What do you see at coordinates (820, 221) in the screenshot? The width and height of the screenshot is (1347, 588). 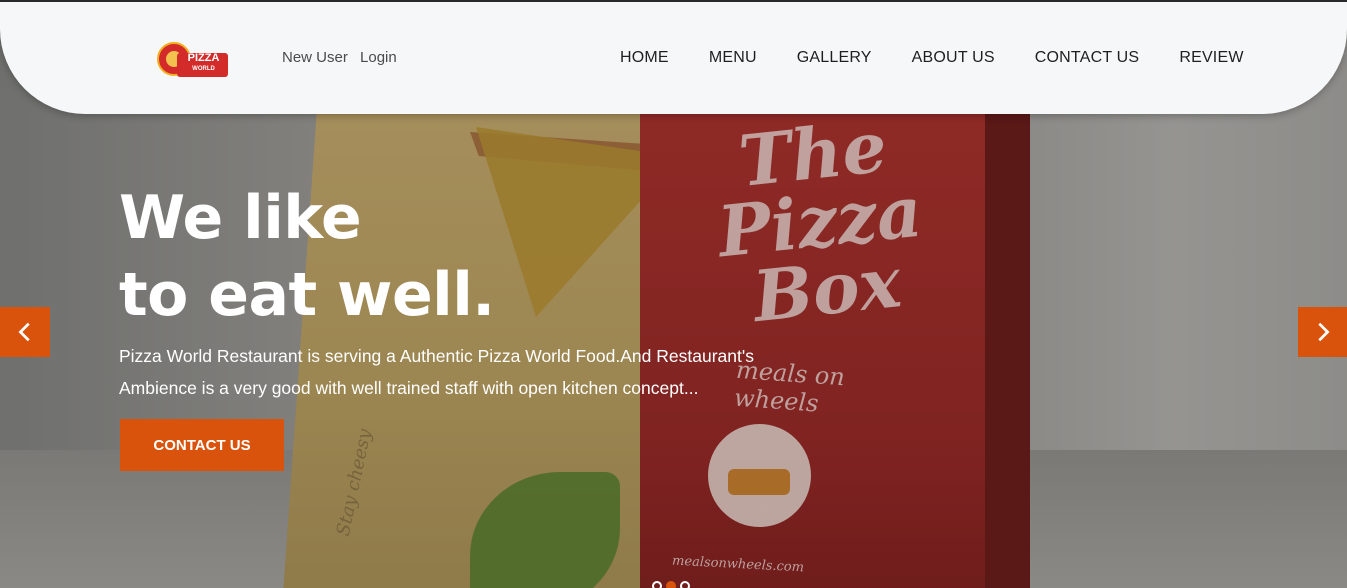 I see `pizza-box-title-print: The Pizza Box` at bounding box center [820, 221].